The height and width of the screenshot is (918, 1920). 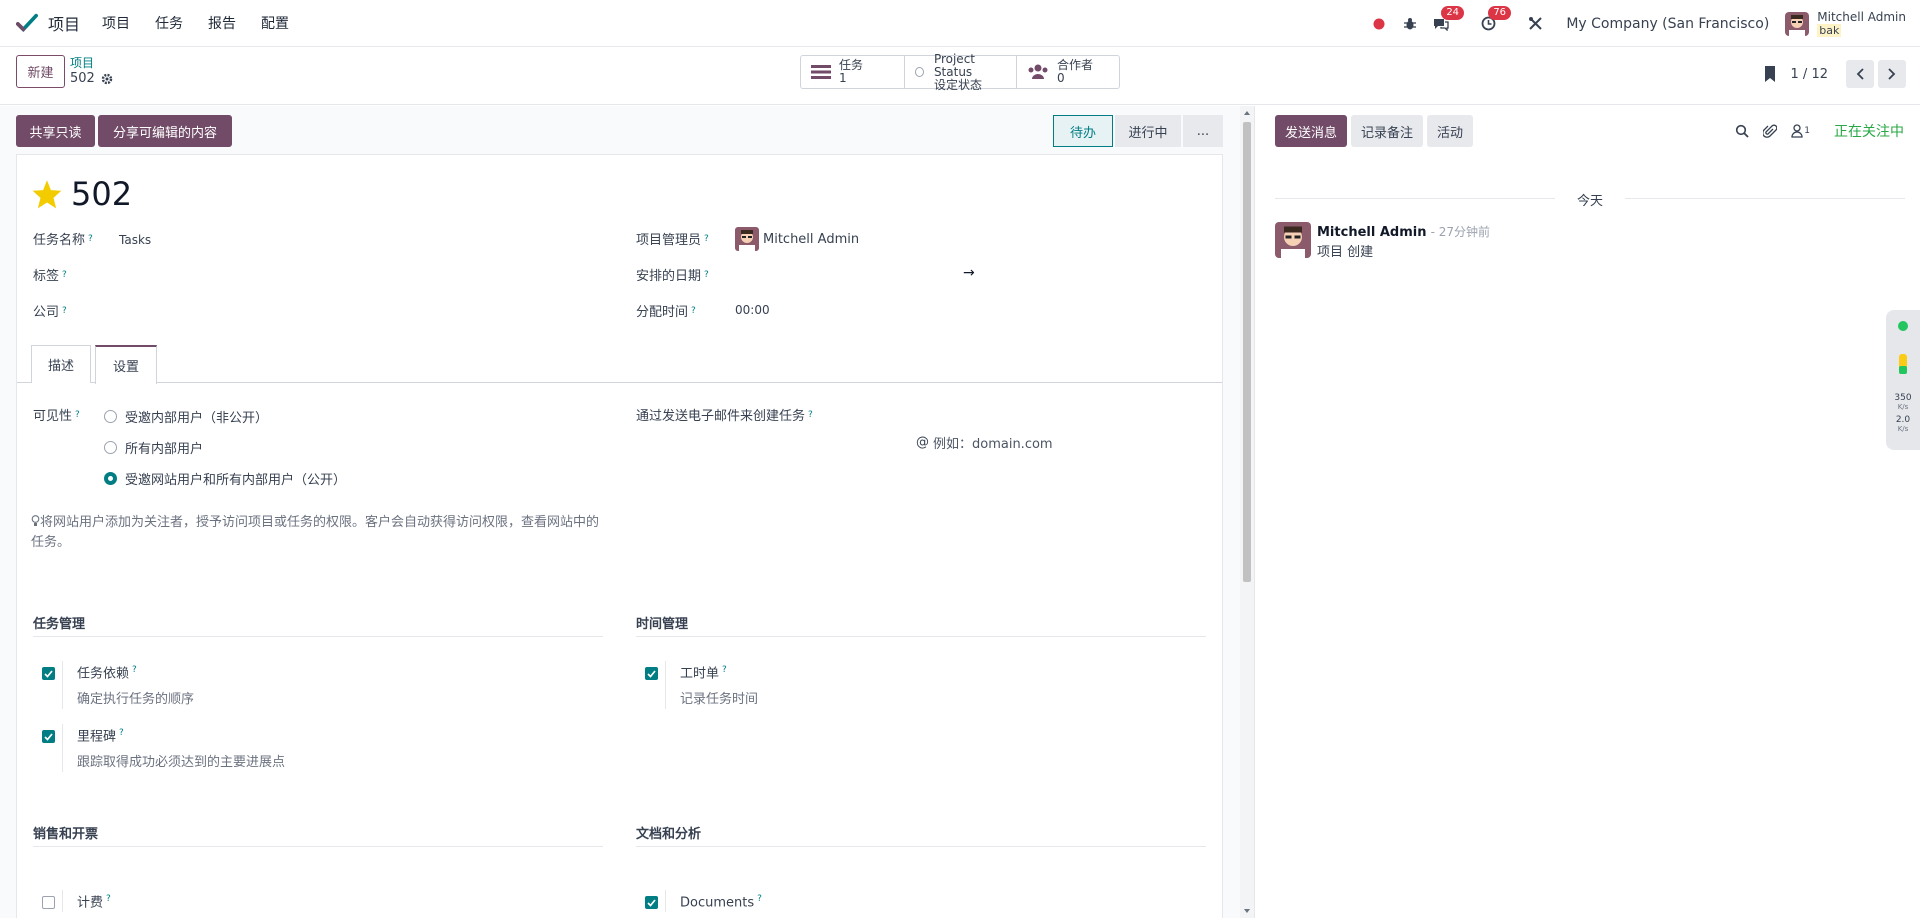 What do you see at coordinates (1148, 131) in the screenshot?
I see `stage-in-progress: 进行中` at bounding box center [1148, 131].